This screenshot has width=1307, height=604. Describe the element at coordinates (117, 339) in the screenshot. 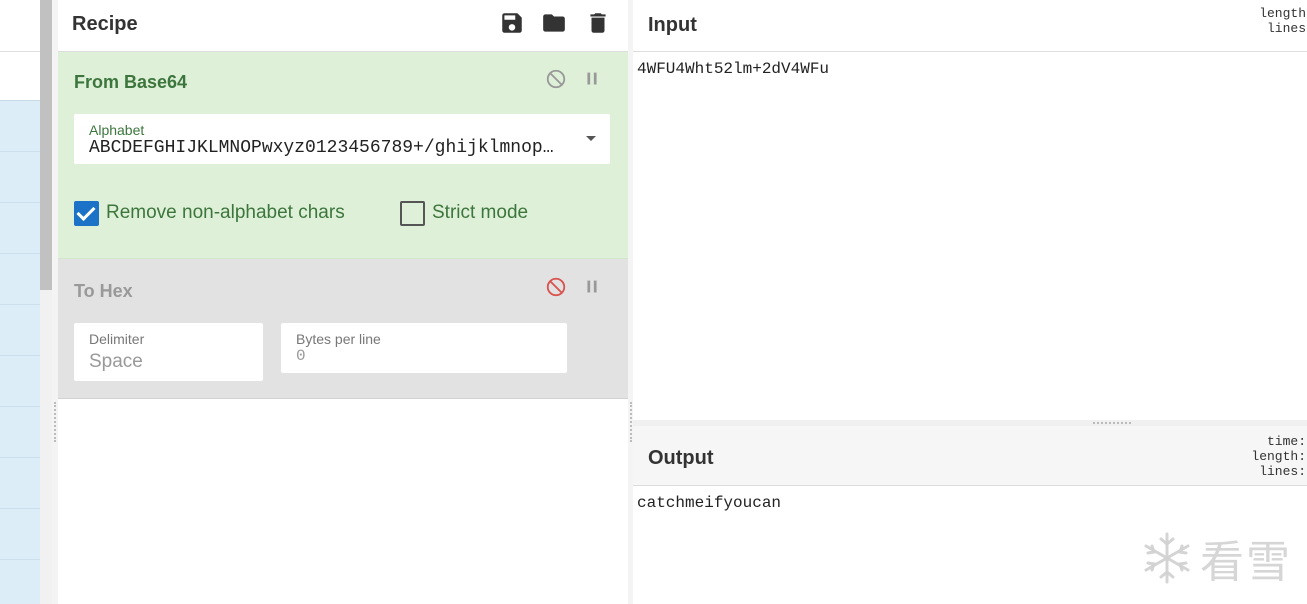

I see `delimiter-label: Delimiter` at that location.